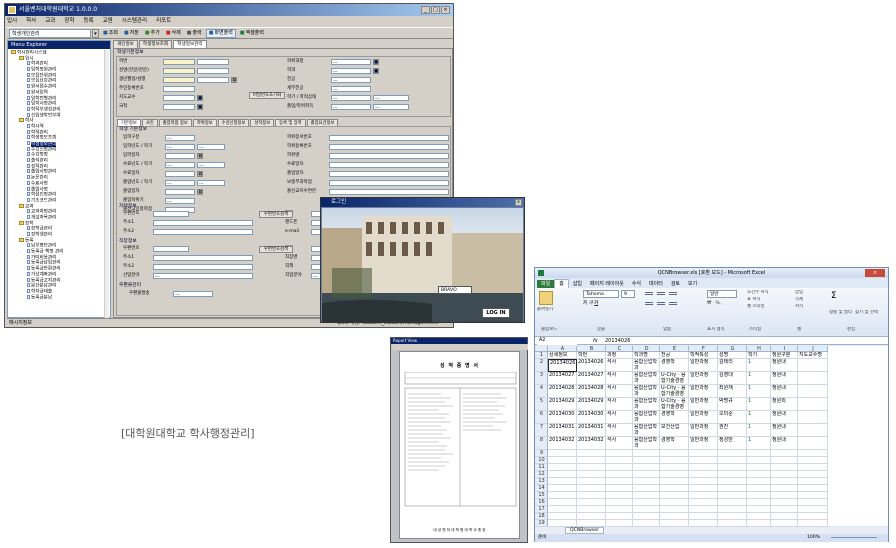 Image resolution: width=896 pixels, height=548 pixels. What do you see at coordinates (455, 290) in the screenshot?
I see `login-id-field: BRAVO` at bounding box center [455, 290].